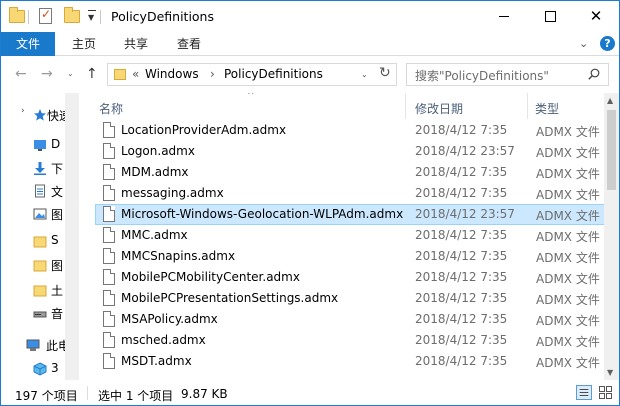 This screenshot has height=406, width=620. Describe the element at coordinates (111, 108) in the screenshot. I see `column-name: 名称` at that location.